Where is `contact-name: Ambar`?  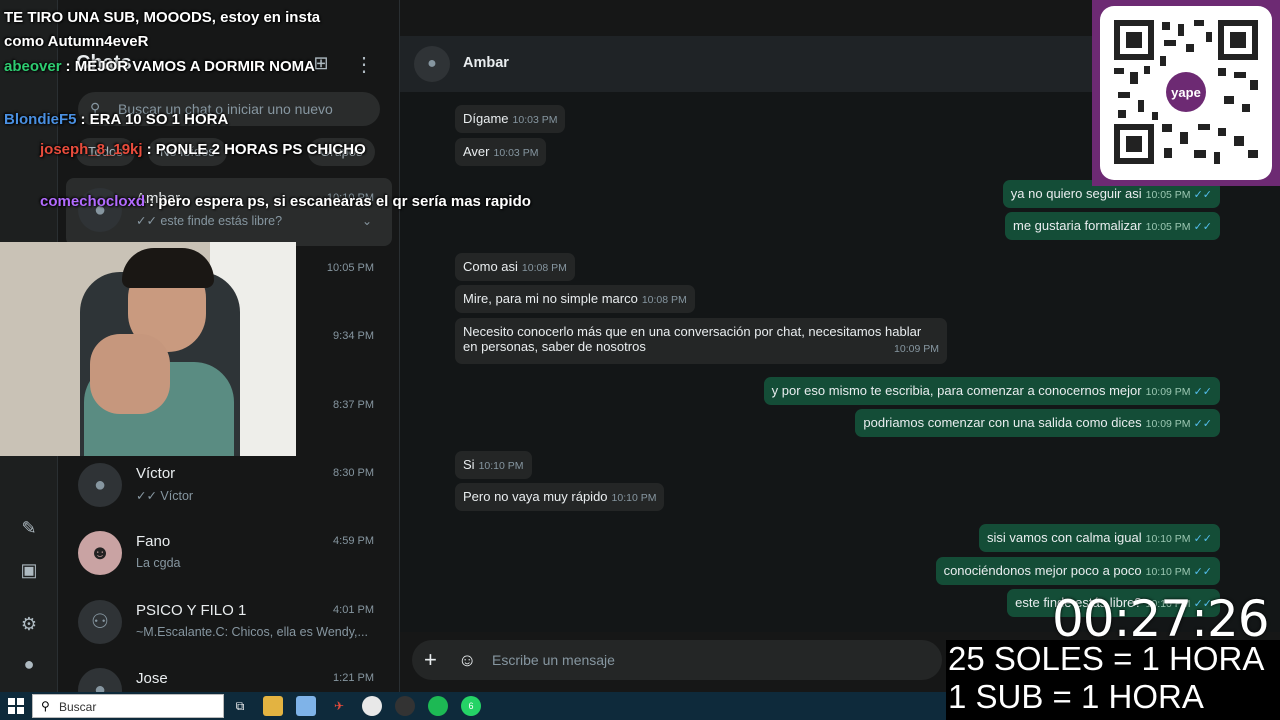
contact-name: Ambar is located at coordinates (486, 63).